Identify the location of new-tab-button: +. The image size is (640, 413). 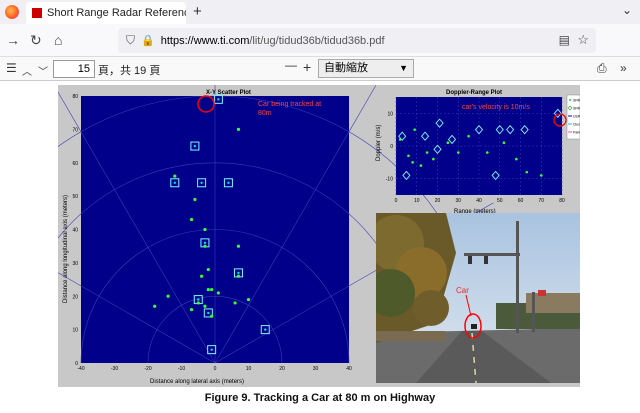
(197, 11).